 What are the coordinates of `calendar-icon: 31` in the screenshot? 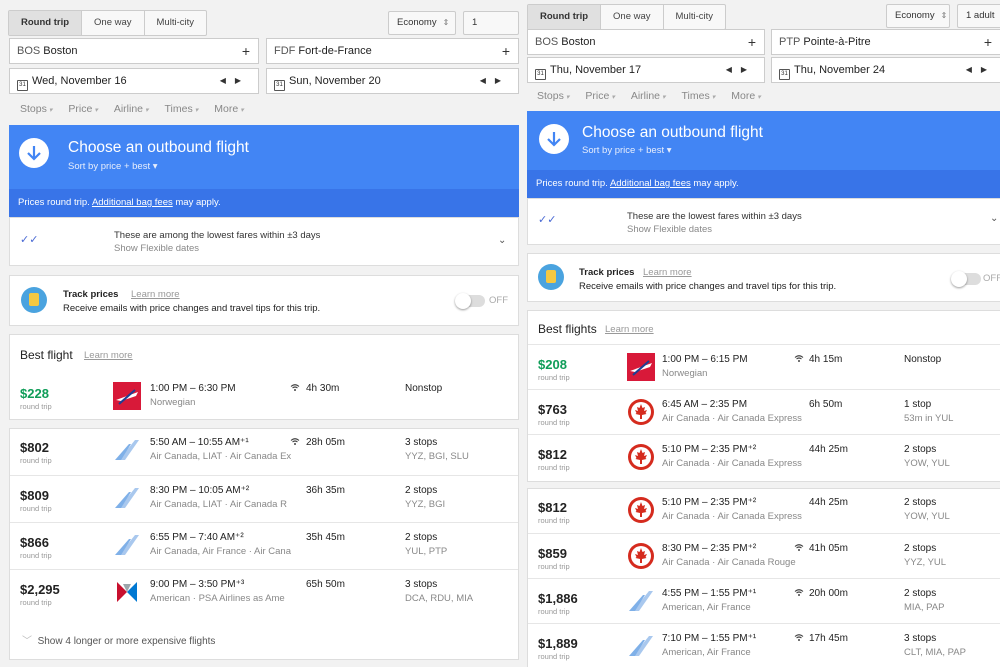 It's located at (784, 74).